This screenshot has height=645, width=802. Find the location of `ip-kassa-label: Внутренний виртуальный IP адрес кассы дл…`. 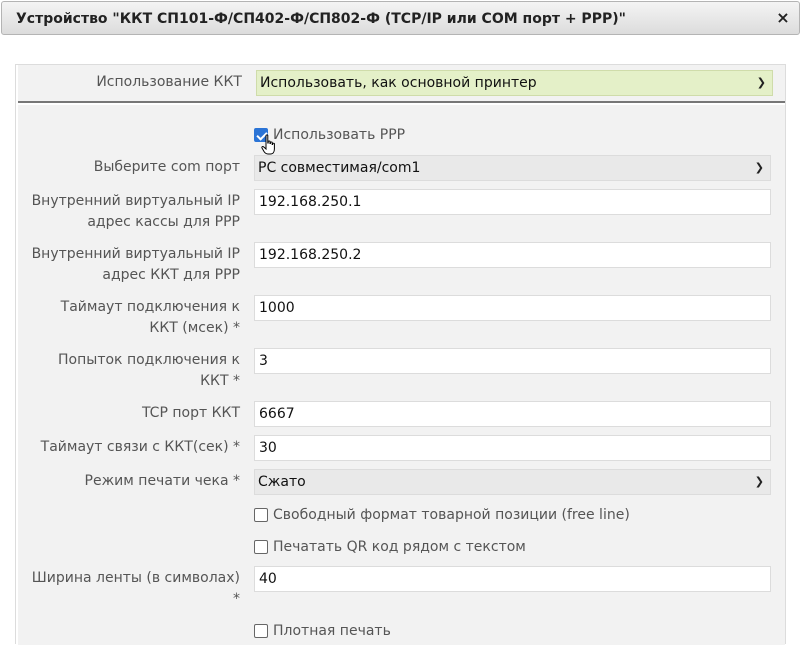

ip-kassa-label: Внутренний виртуальный IP адрес кассы дл… is located at coordinates (129, 212).